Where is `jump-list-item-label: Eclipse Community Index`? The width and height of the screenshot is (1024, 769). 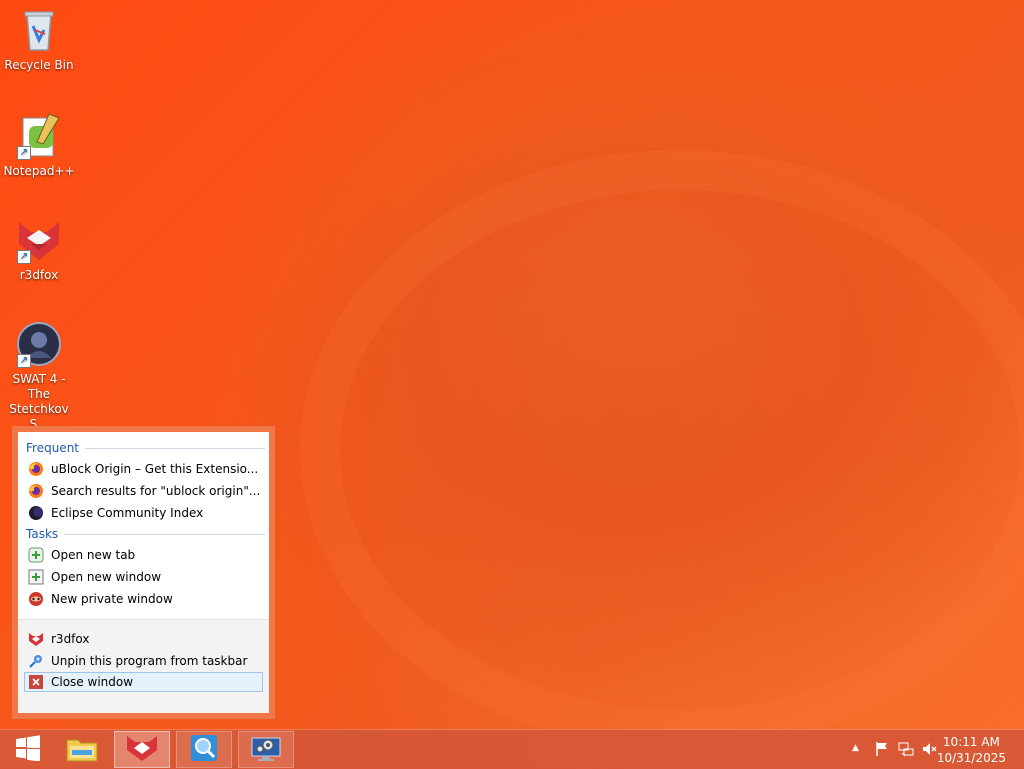 jump-list-item-label: Eclipse Community Index is located at coordinates (127, 513).